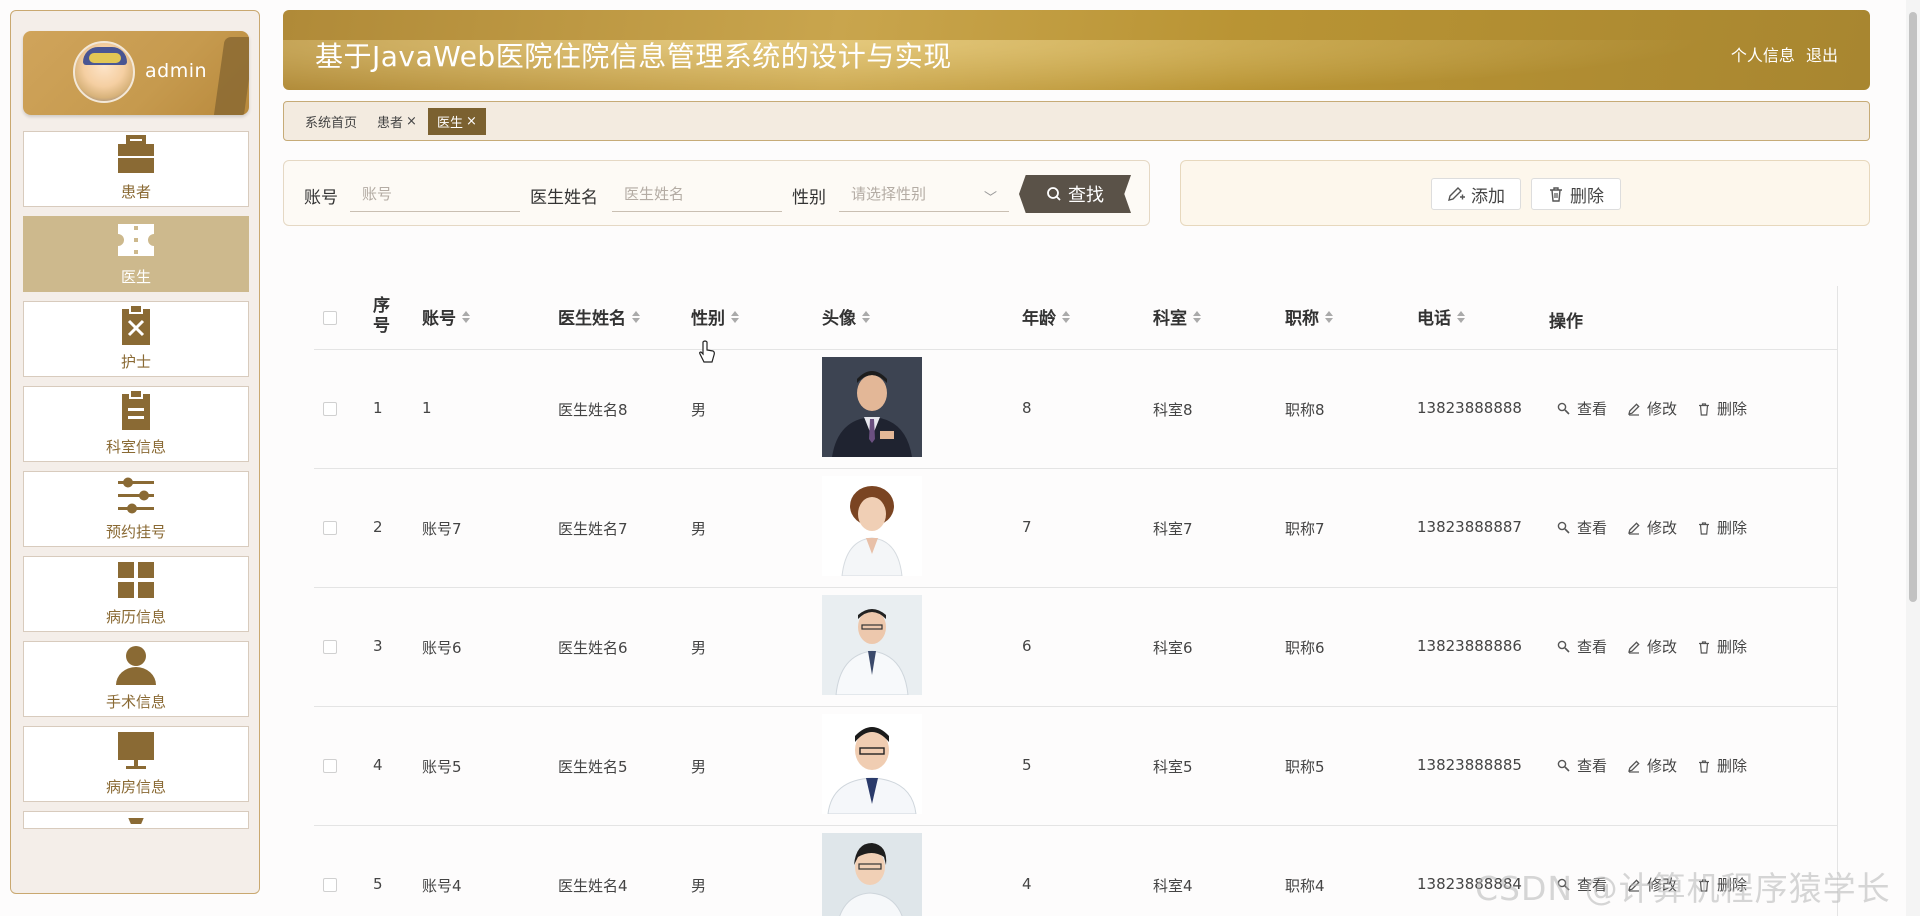 The height and width of the screenshot is (916, 1920). What do you see at coordinates (397, 121) in the screenshot?
I see `tab-patient: 患者 ×` at bounding box center [397, 121].